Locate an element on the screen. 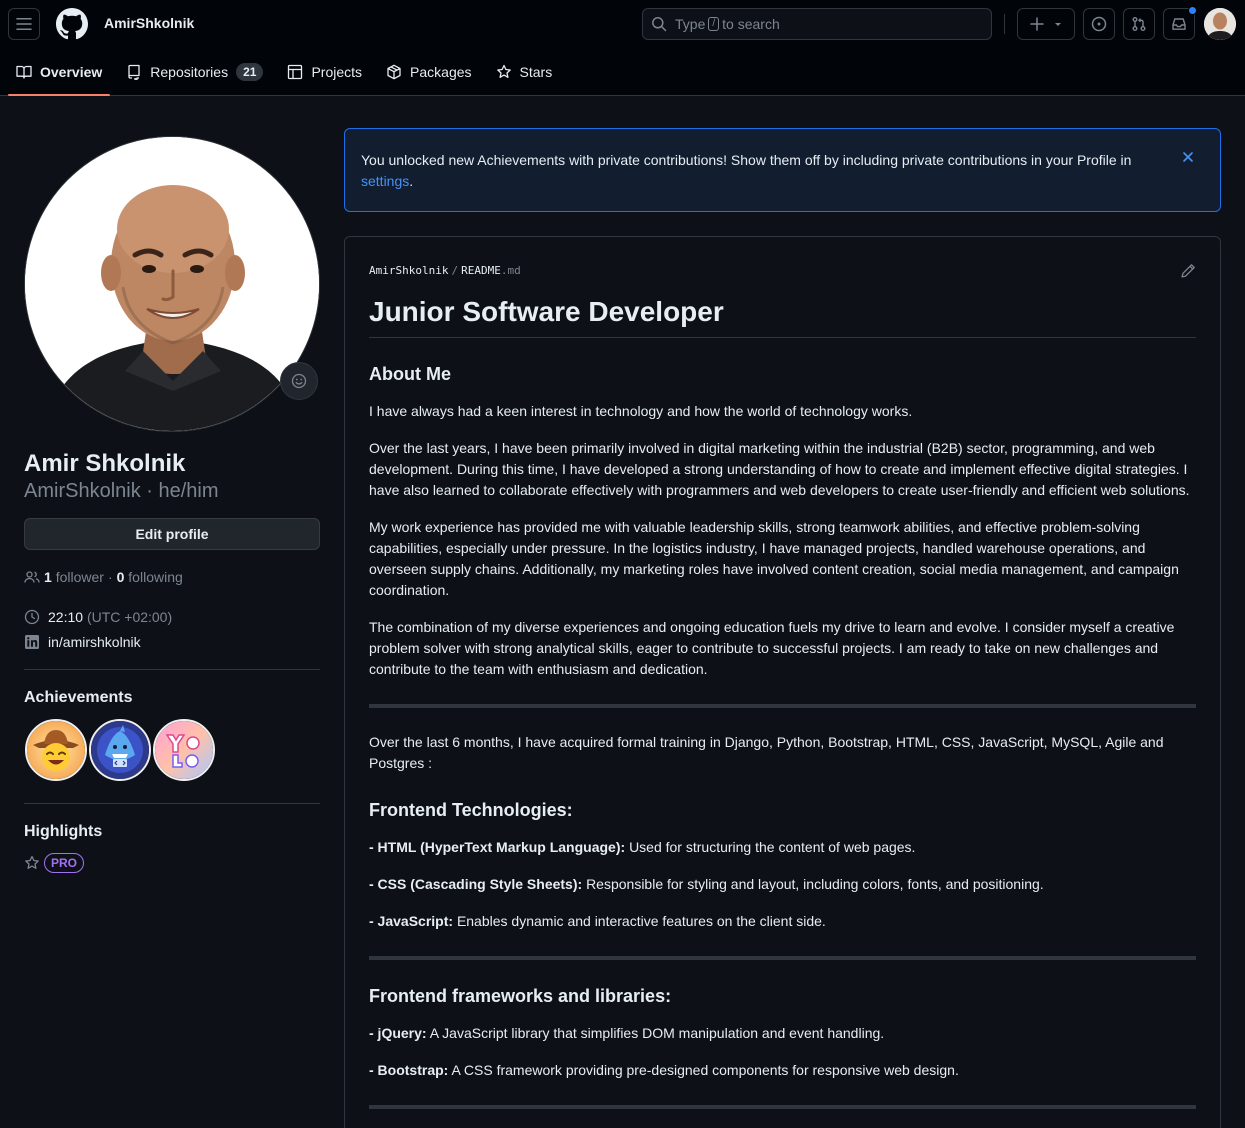 This screenshot has width=1245, height=1128. social-link-linkedin: in/amirshkolnik is located at coordinates (82, 642).